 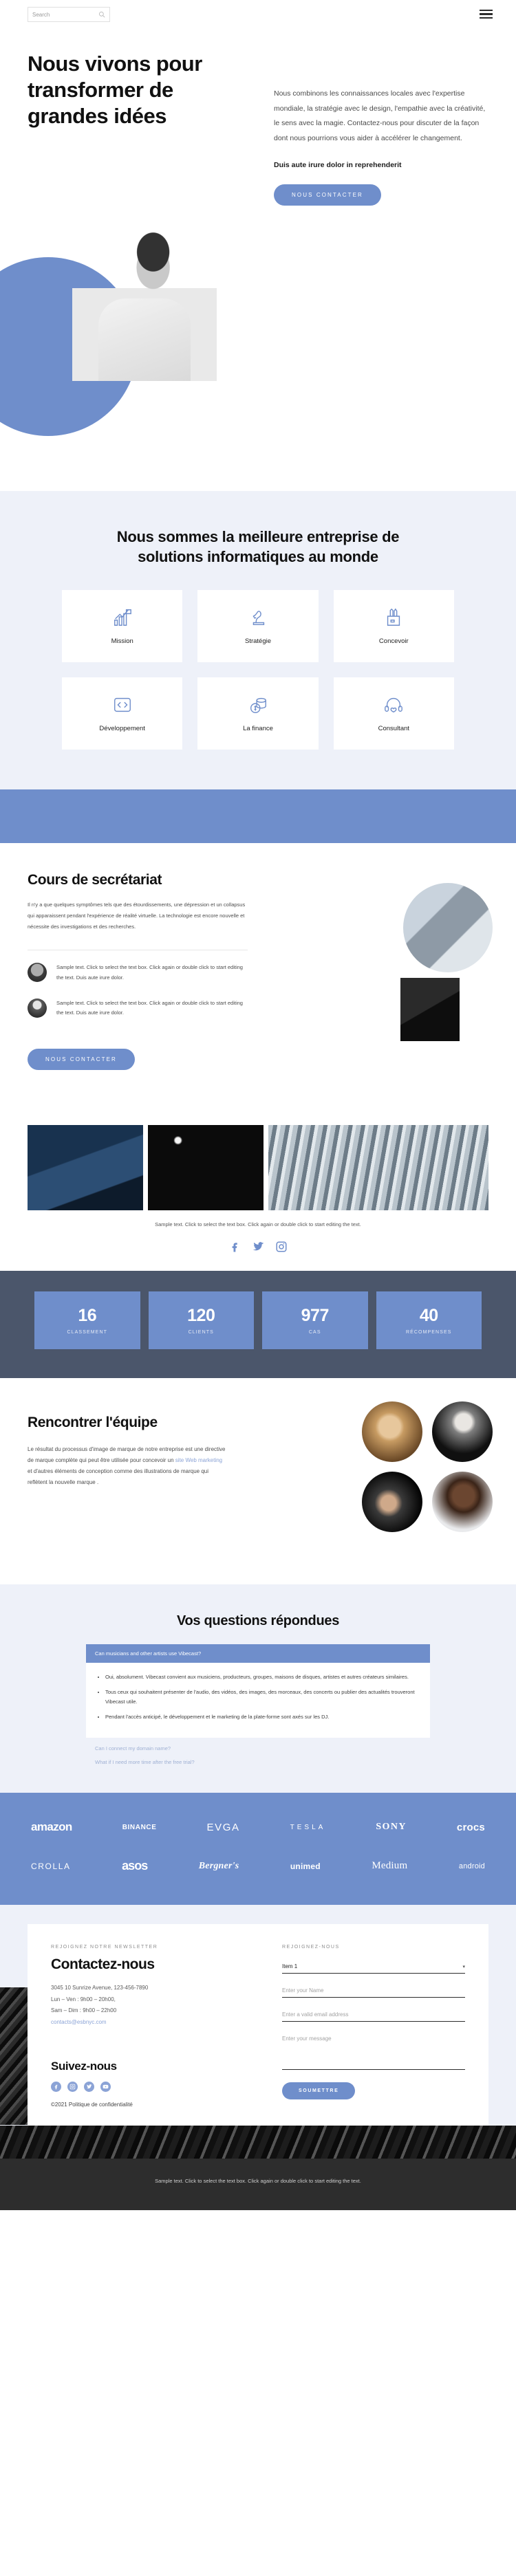 I want to click on hero-contact-button: NOUS CONTACTER, so click(x=327, y=195).